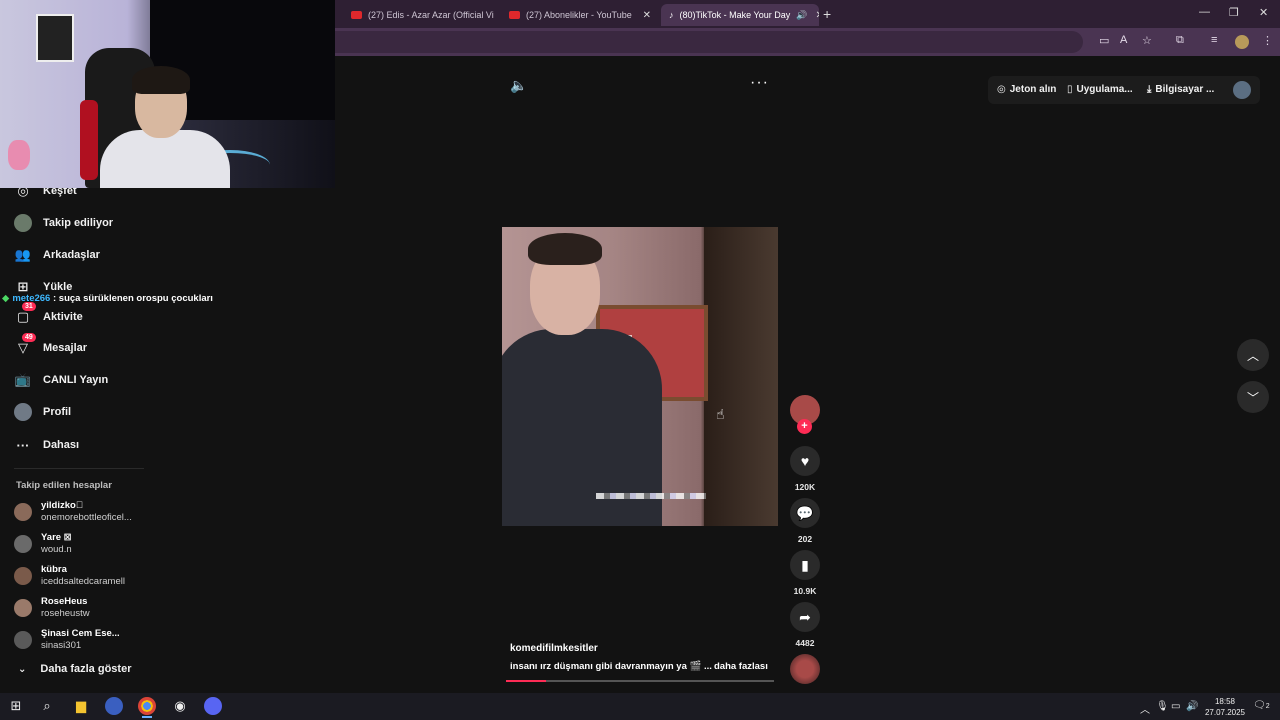  Describe the element at coordinates (1175, 706) in the screenshot. I see `network-icon: ▭` at that location.